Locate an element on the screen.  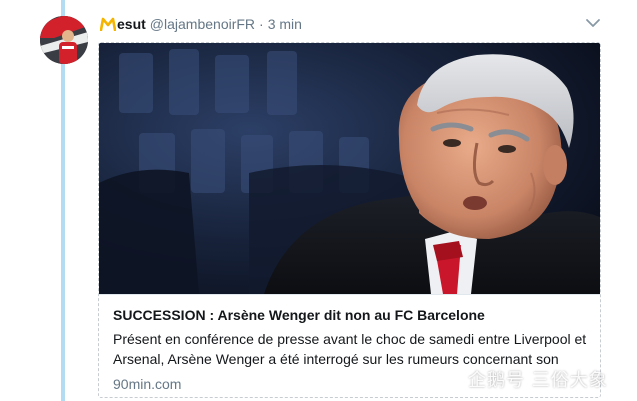
avatar is located at coordinates (64, 40).